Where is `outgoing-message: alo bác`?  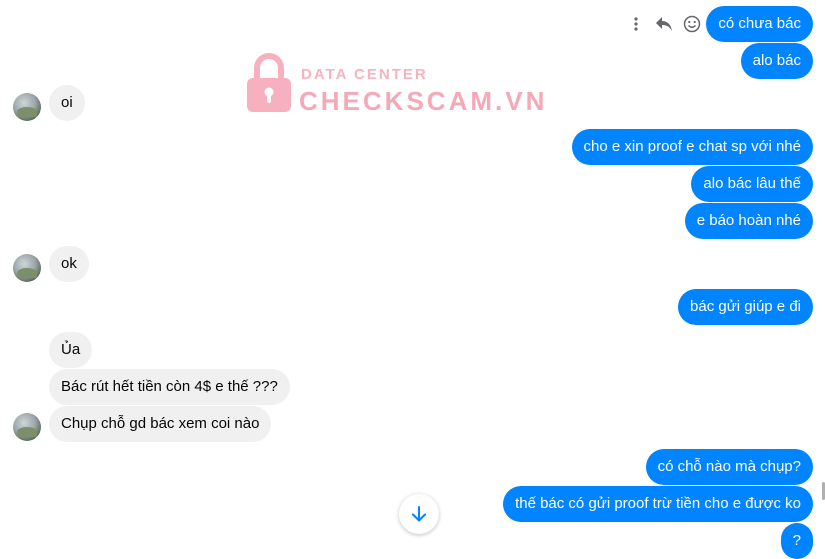 outgoing-message: alo bác is located at coordinates (776, 61).